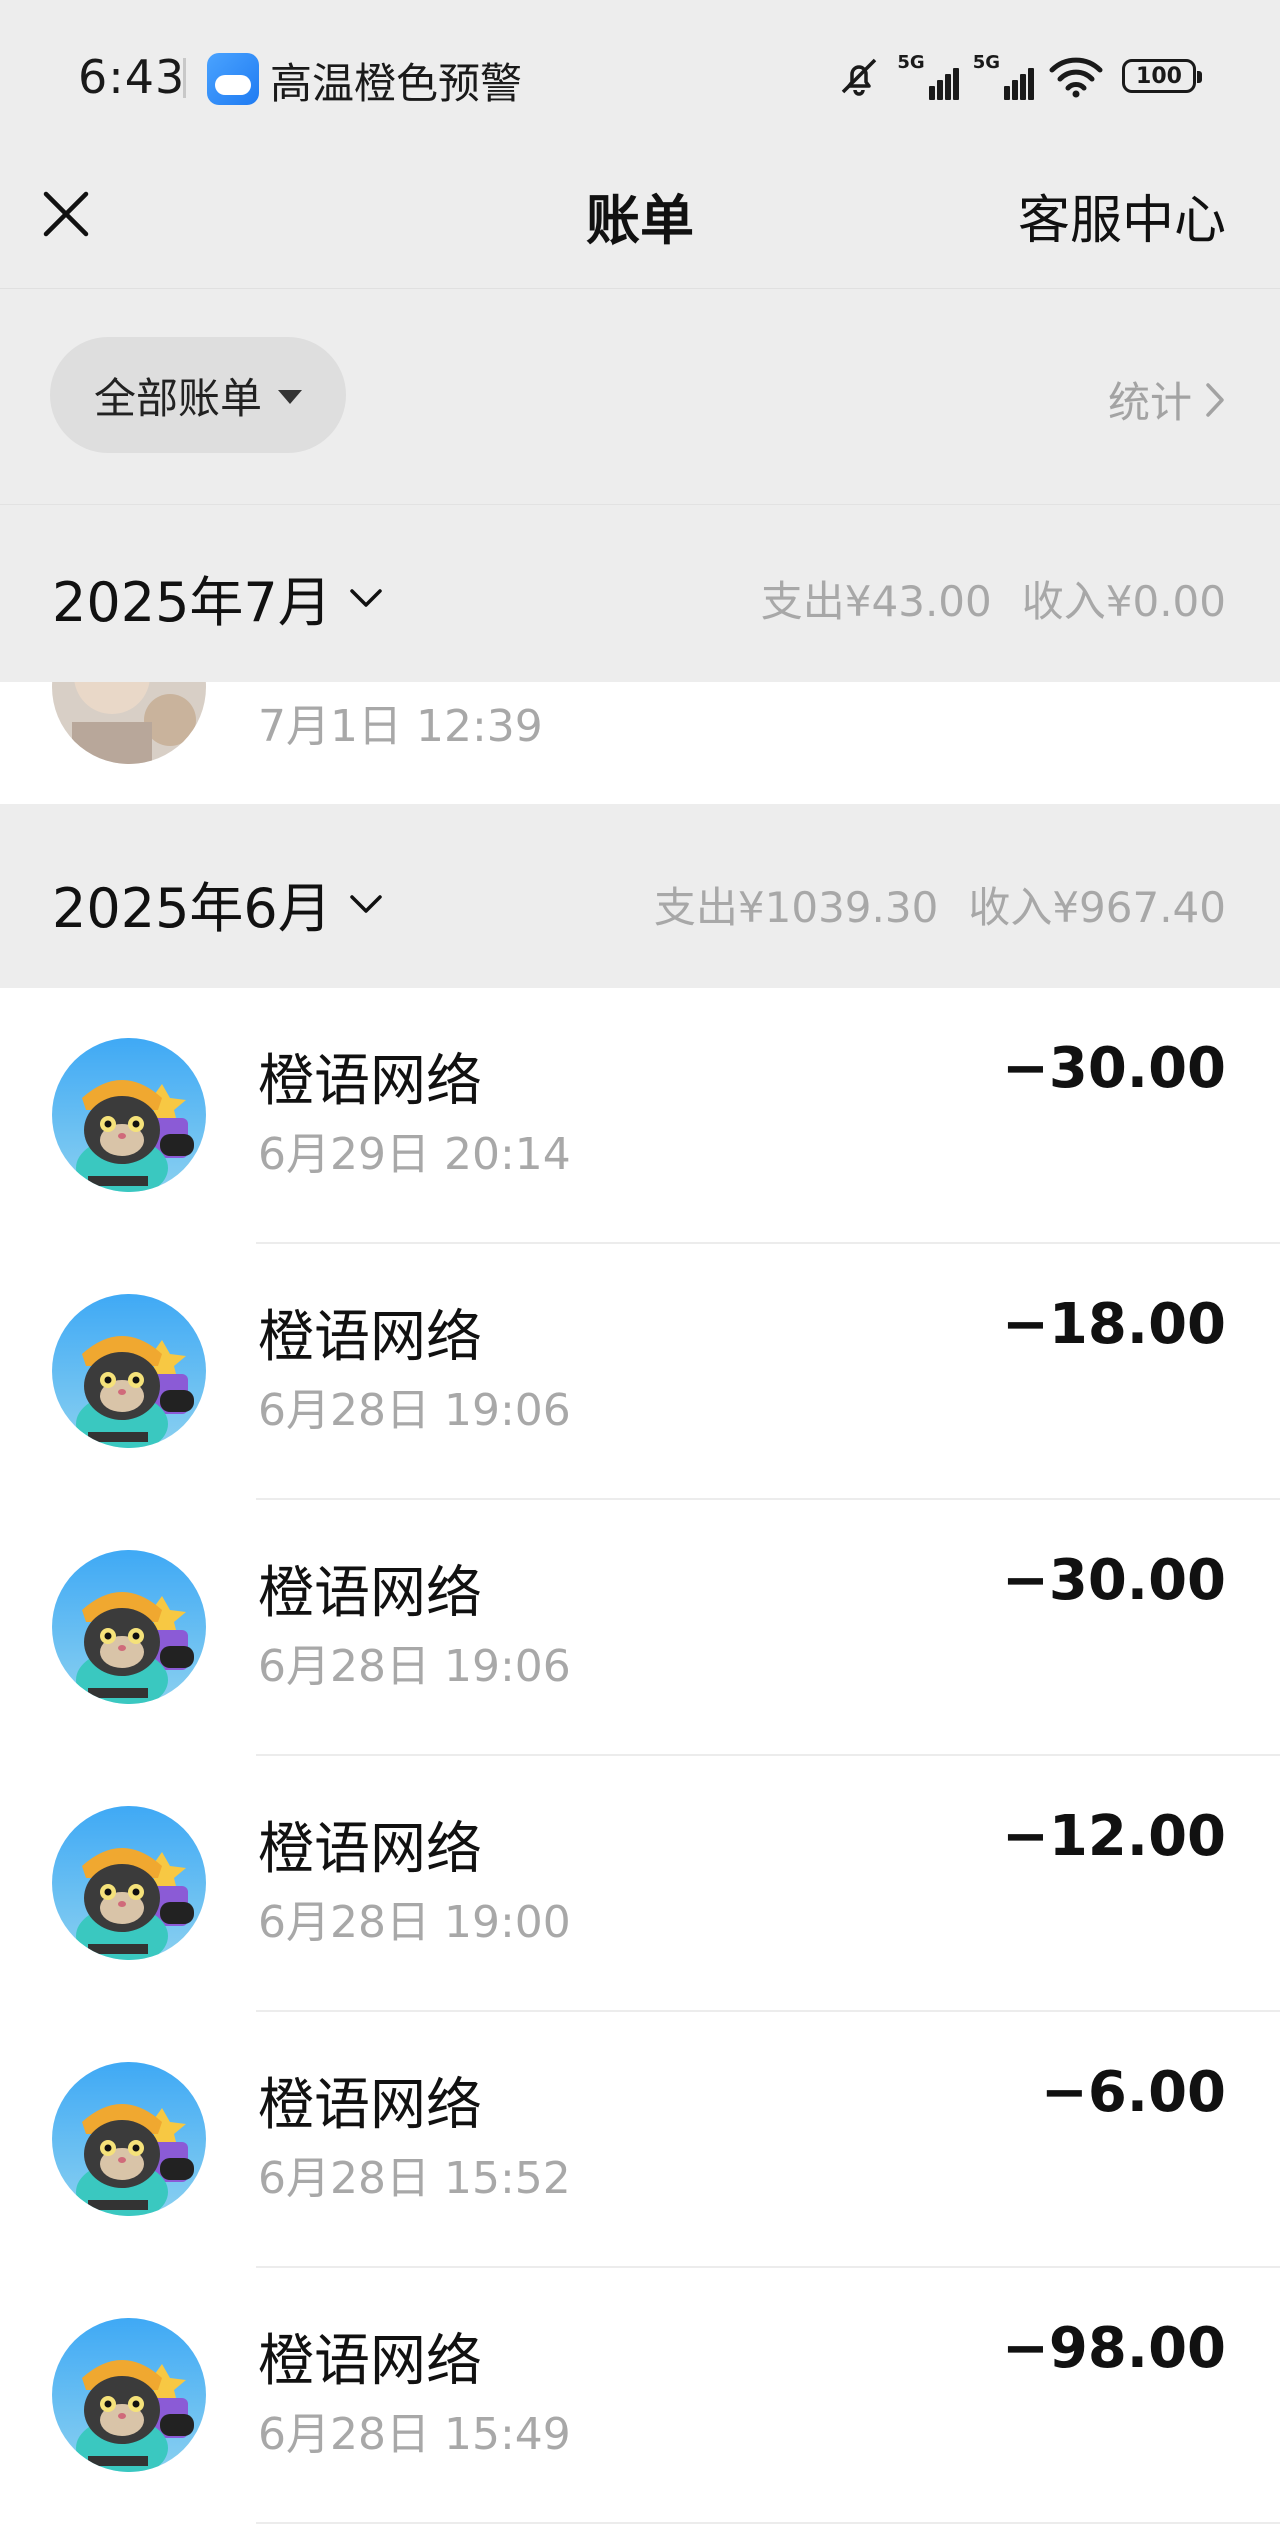  I want to click on month-income: 收入¥0.00, so click(1123, 601).